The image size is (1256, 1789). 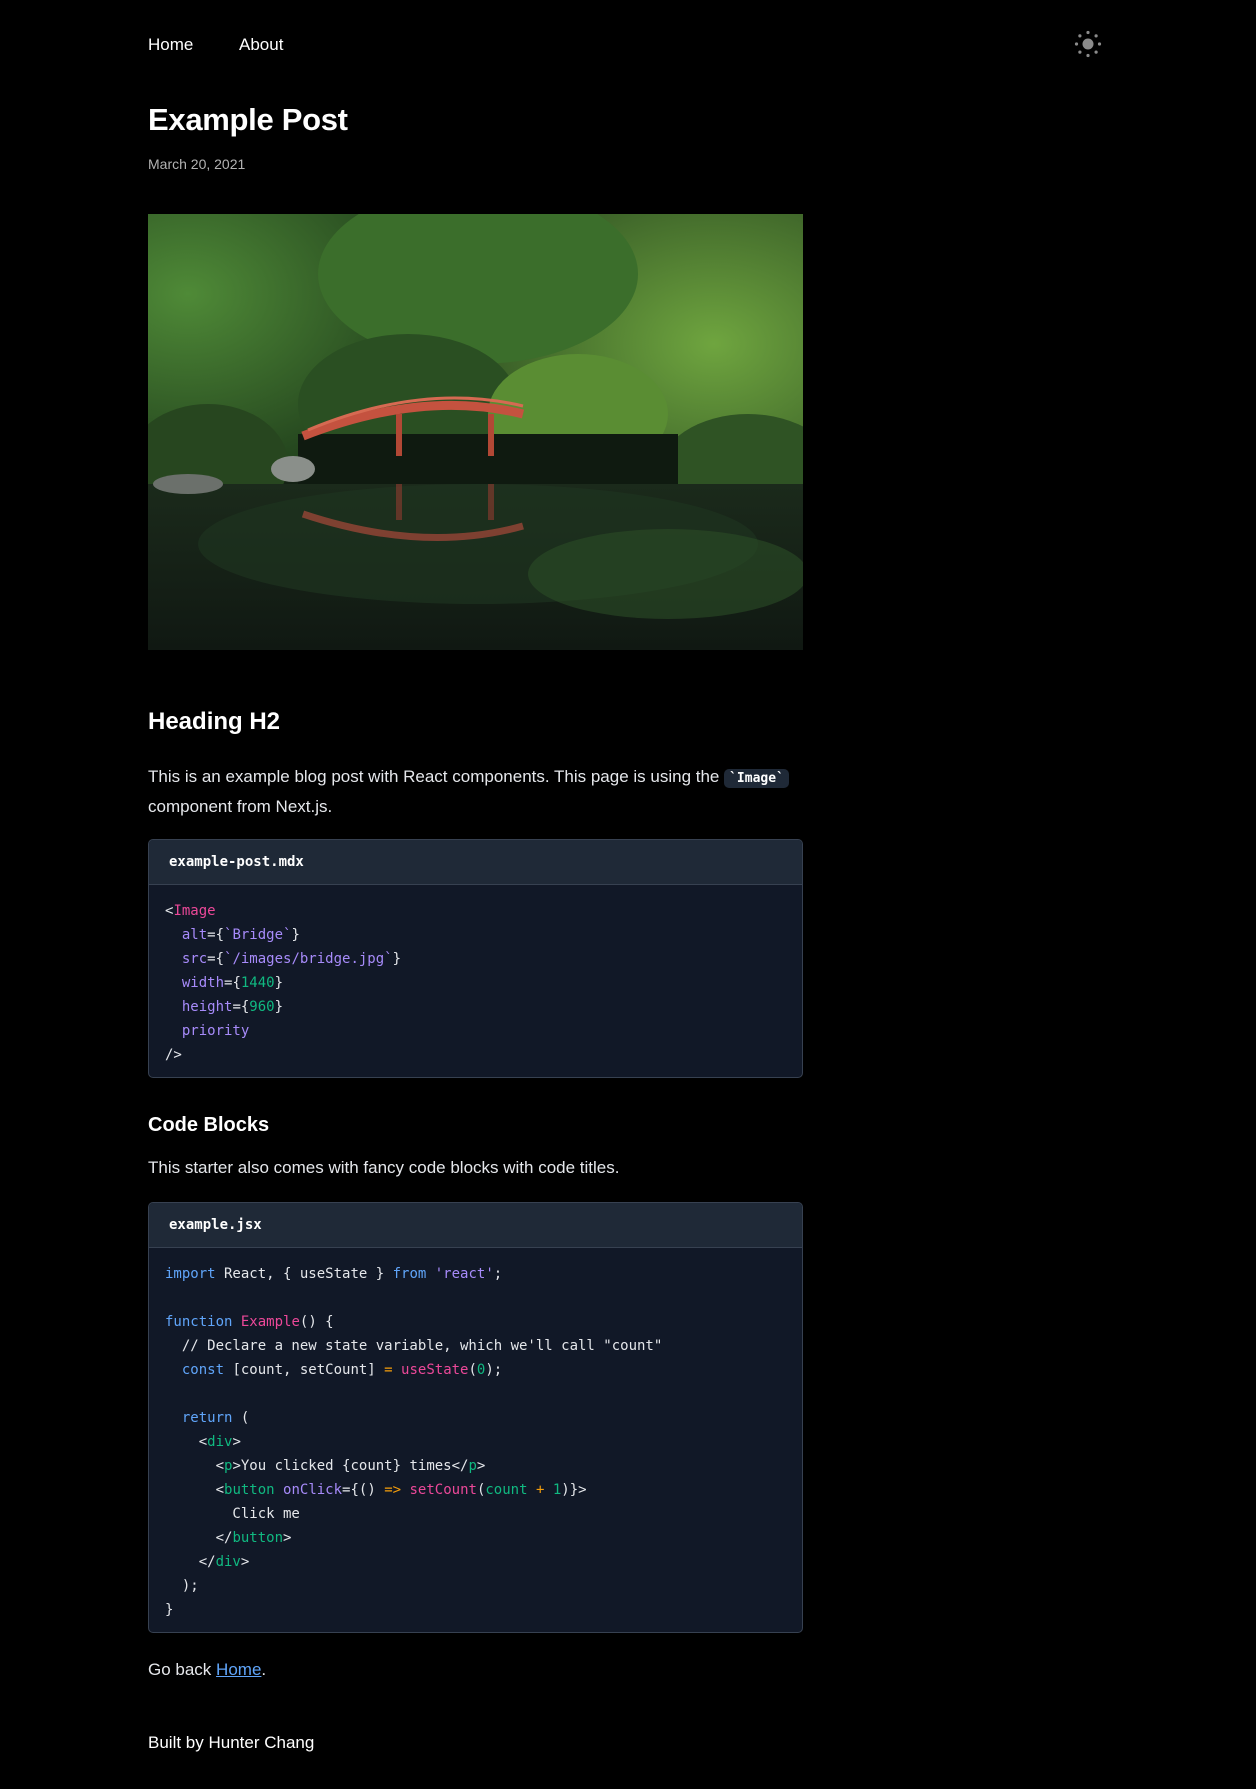 I want to click on code-line: Click me, so click(x=232, y=1514).